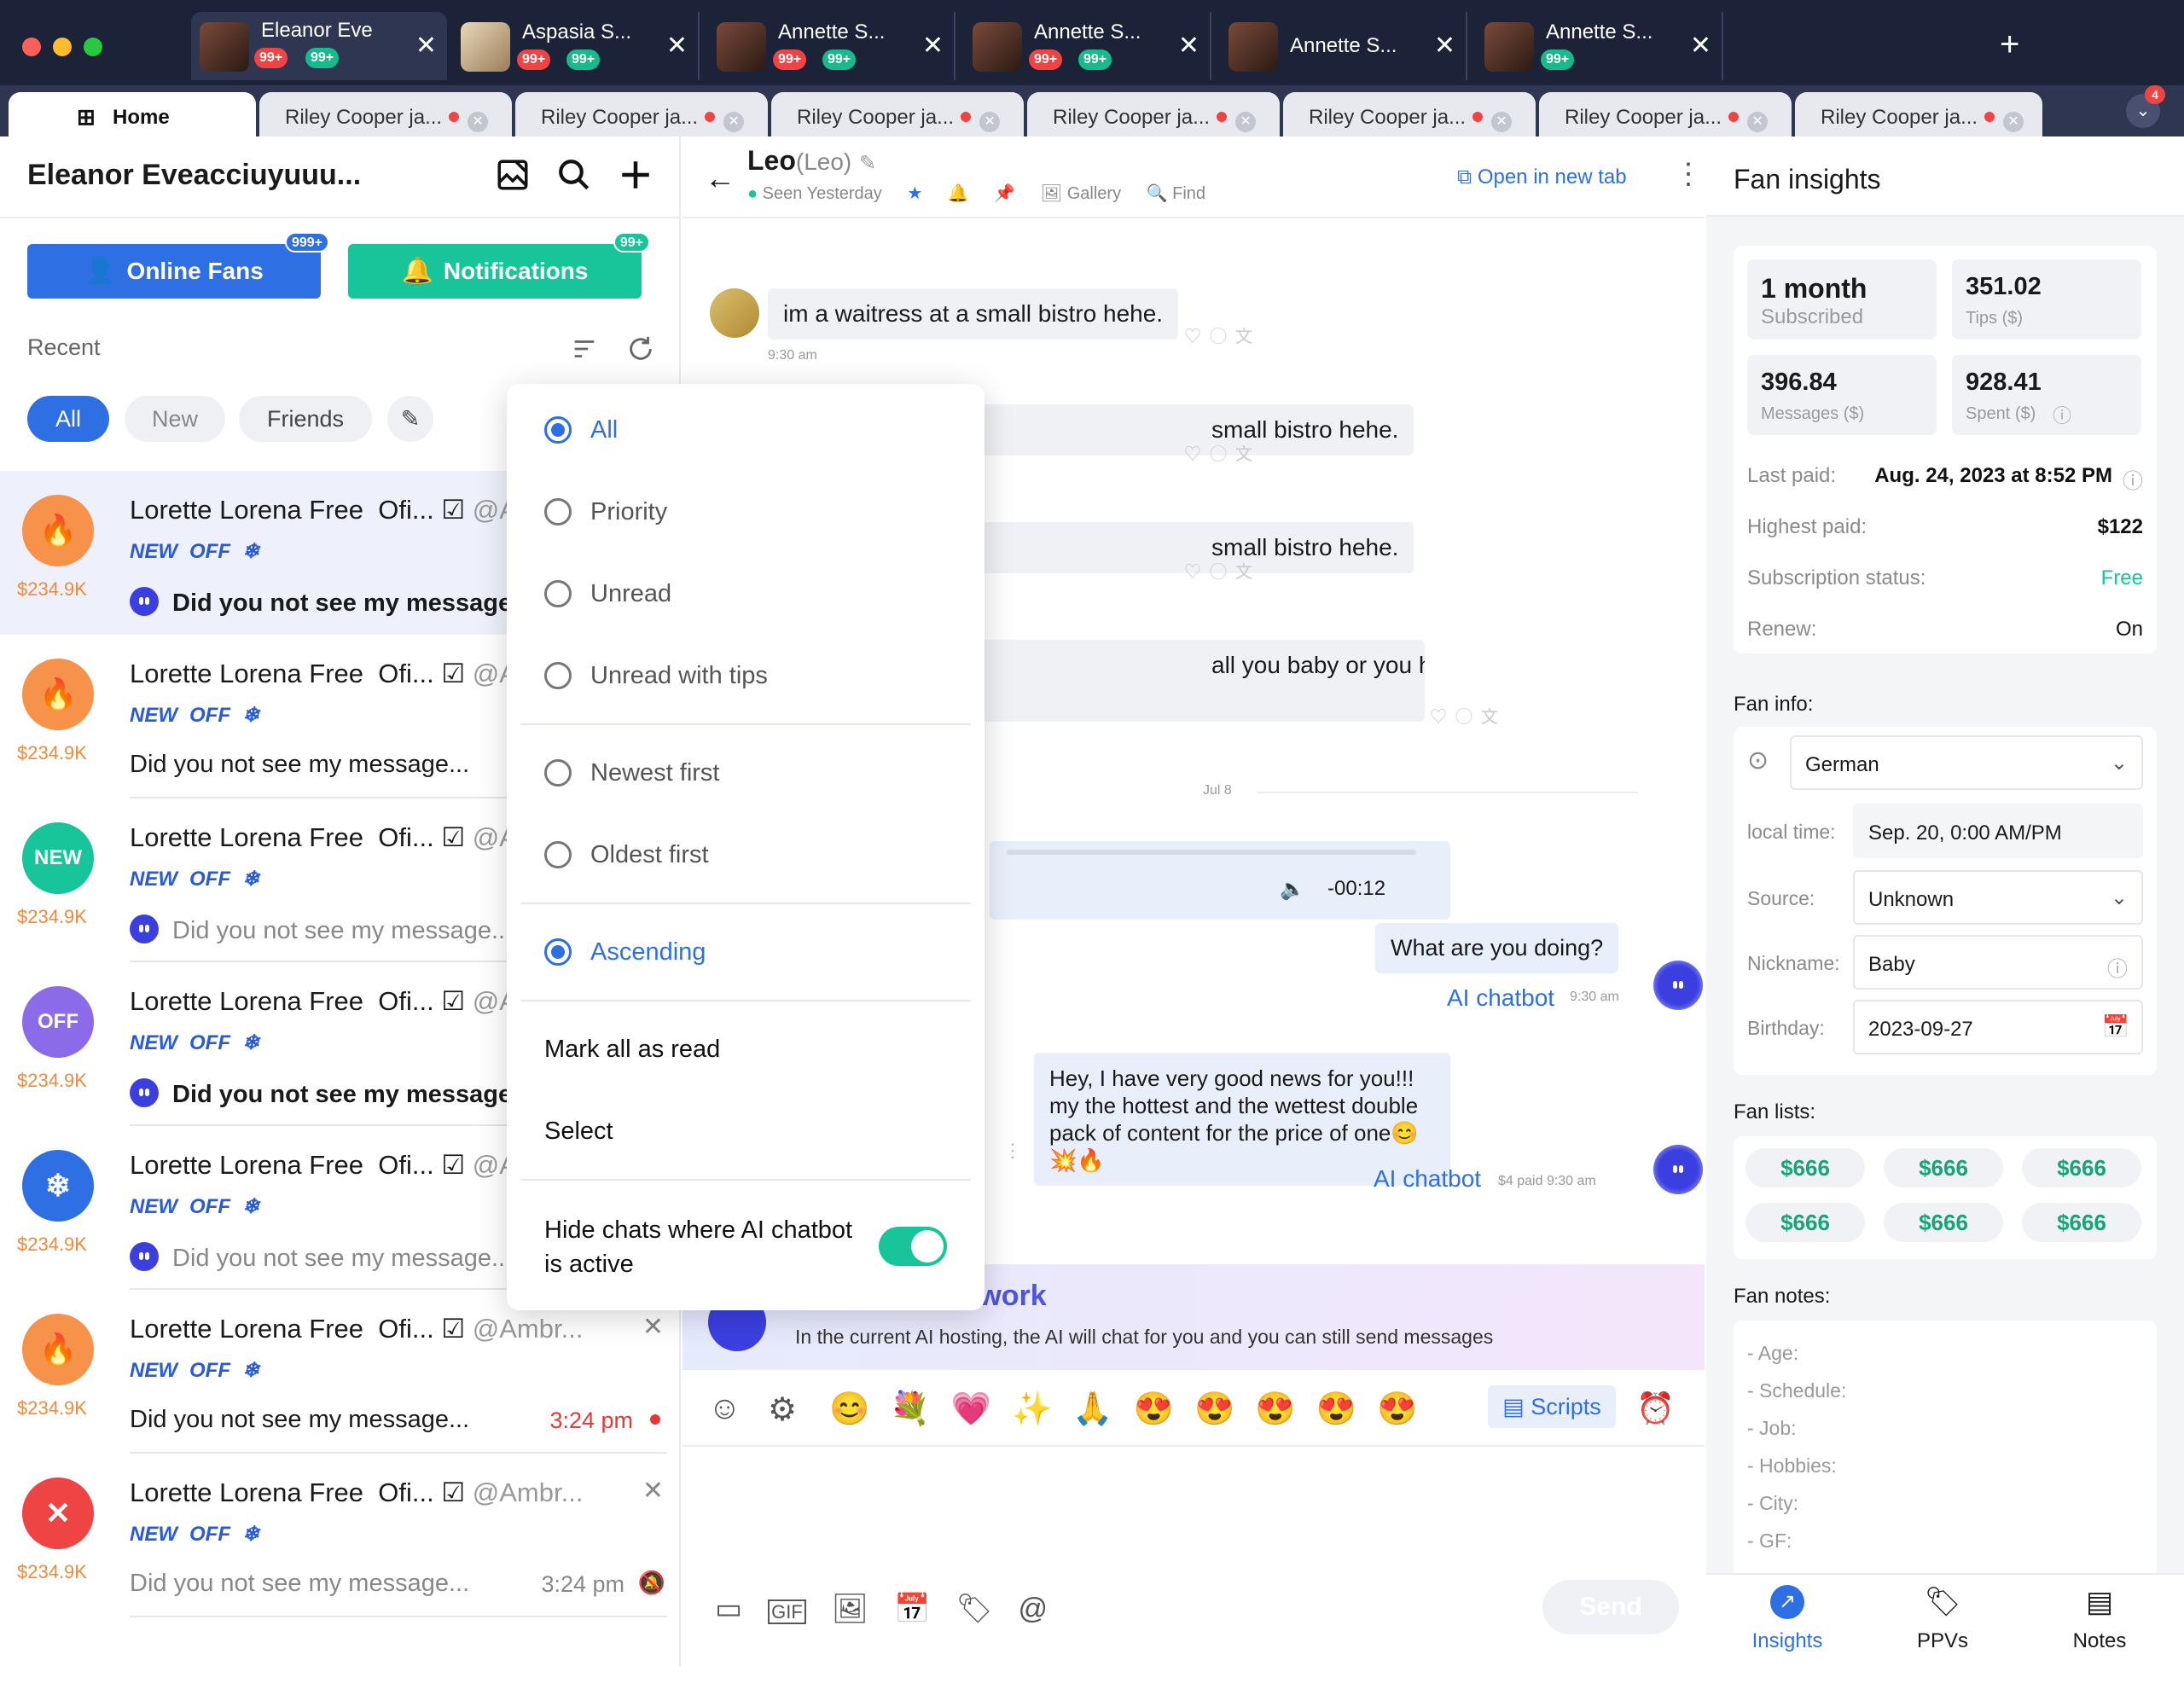 The height and width of the screenshot is (1701, 2184). Describe the element at coordinates (1045, 1609) in the screenshot. I see `mention-icon: @` at that location.